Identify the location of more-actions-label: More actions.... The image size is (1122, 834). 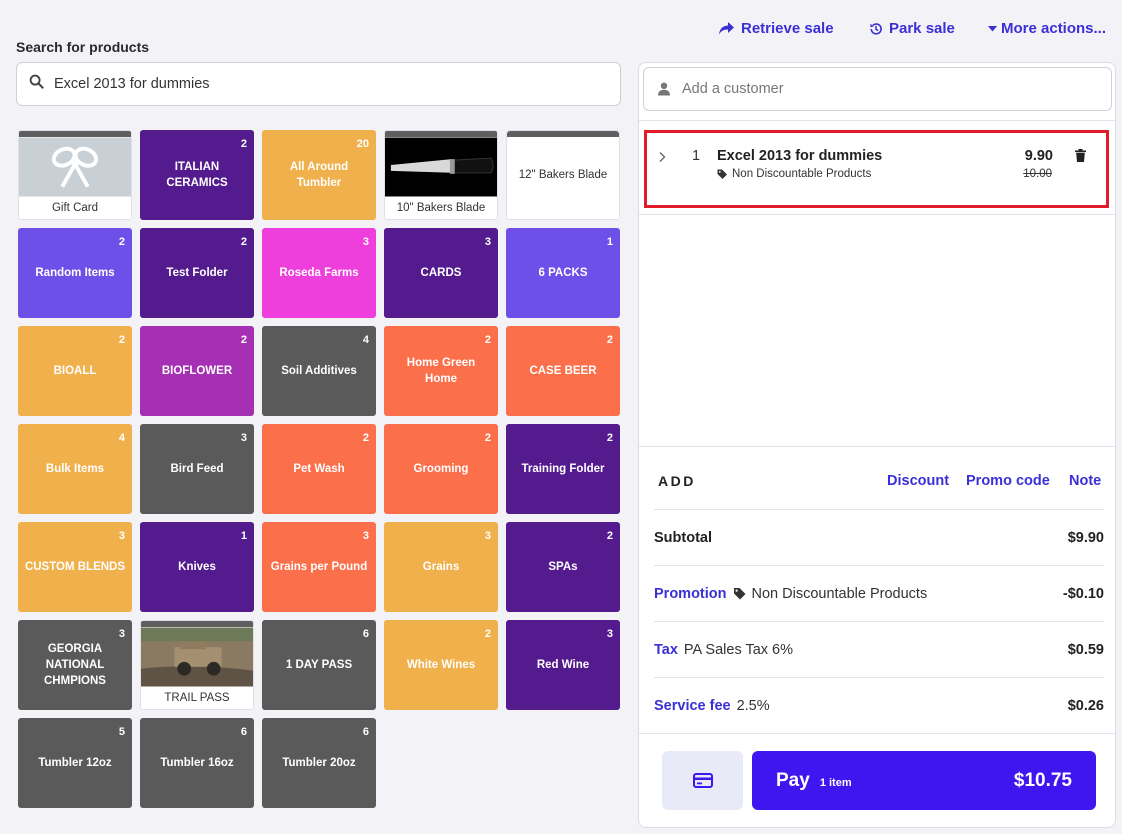
(1054, 28).